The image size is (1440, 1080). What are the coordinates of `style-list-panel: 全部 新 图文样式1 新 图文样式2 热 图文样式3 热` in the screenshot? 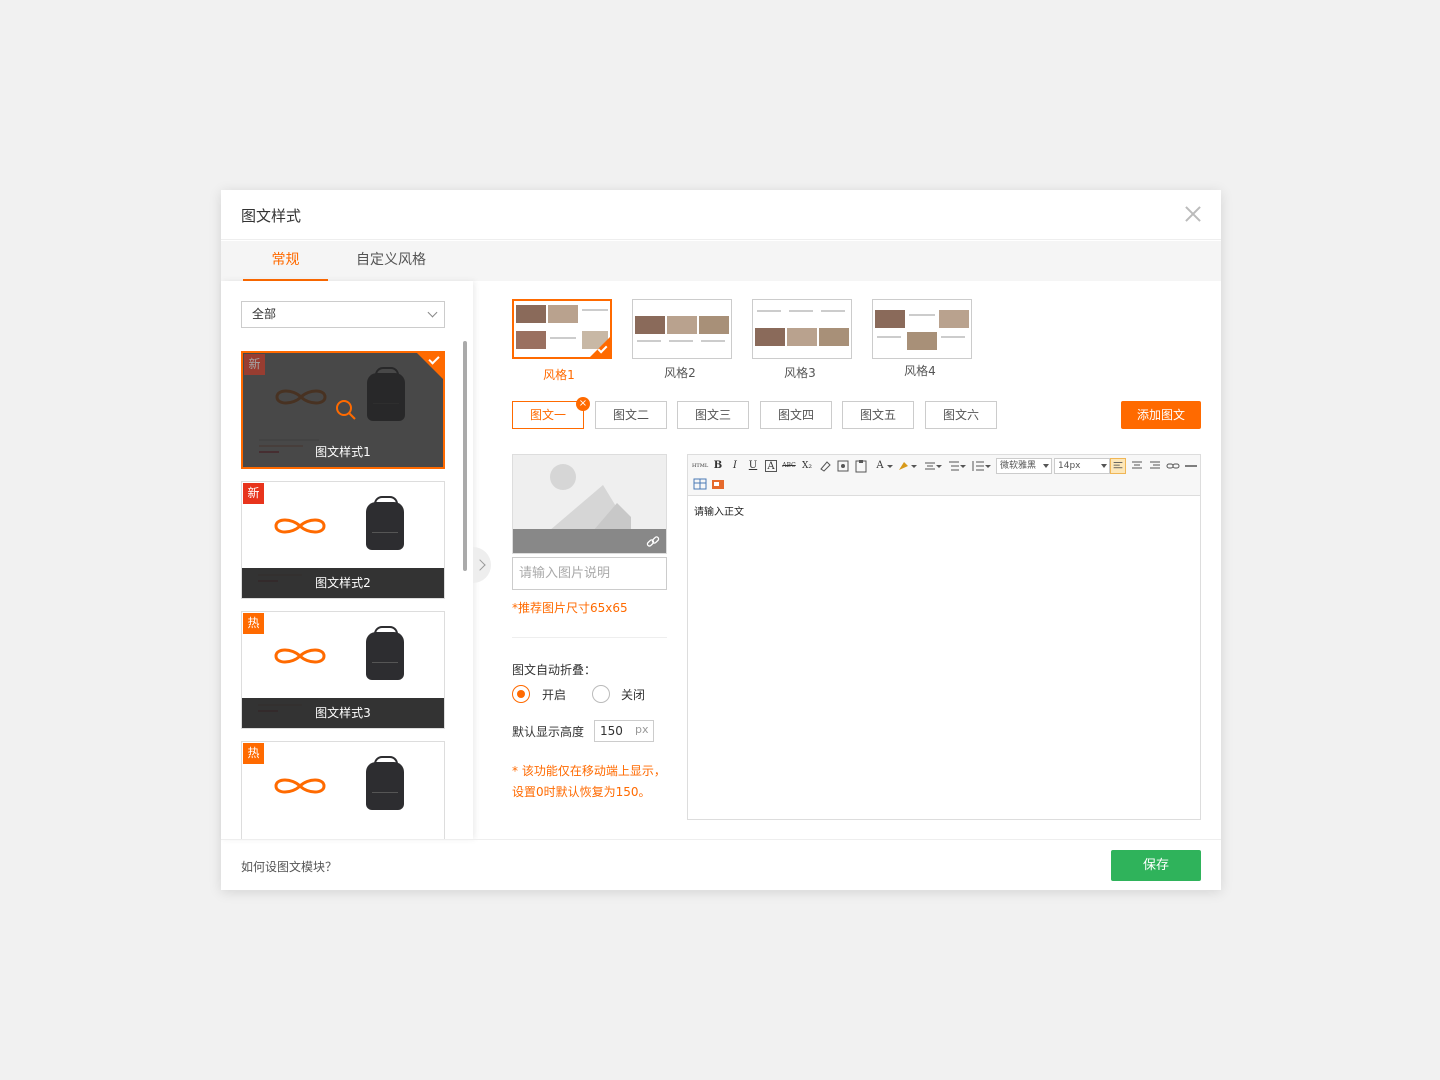 It's located at (347, 560).